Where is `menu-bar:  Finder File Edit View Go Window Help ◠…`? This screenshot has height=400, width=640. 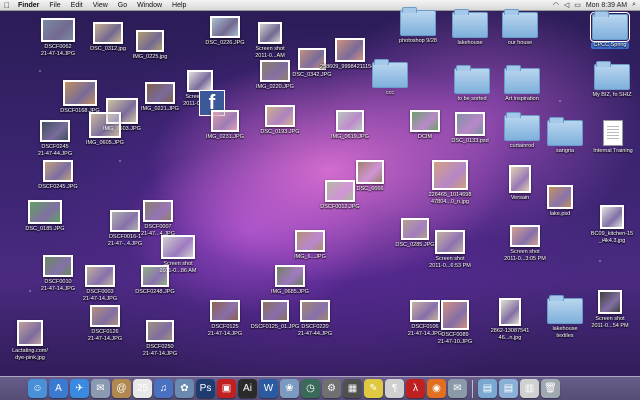
menu-bar:  Finder File Edit View Go Window Help ◠… is located at coordinates (320, 5).